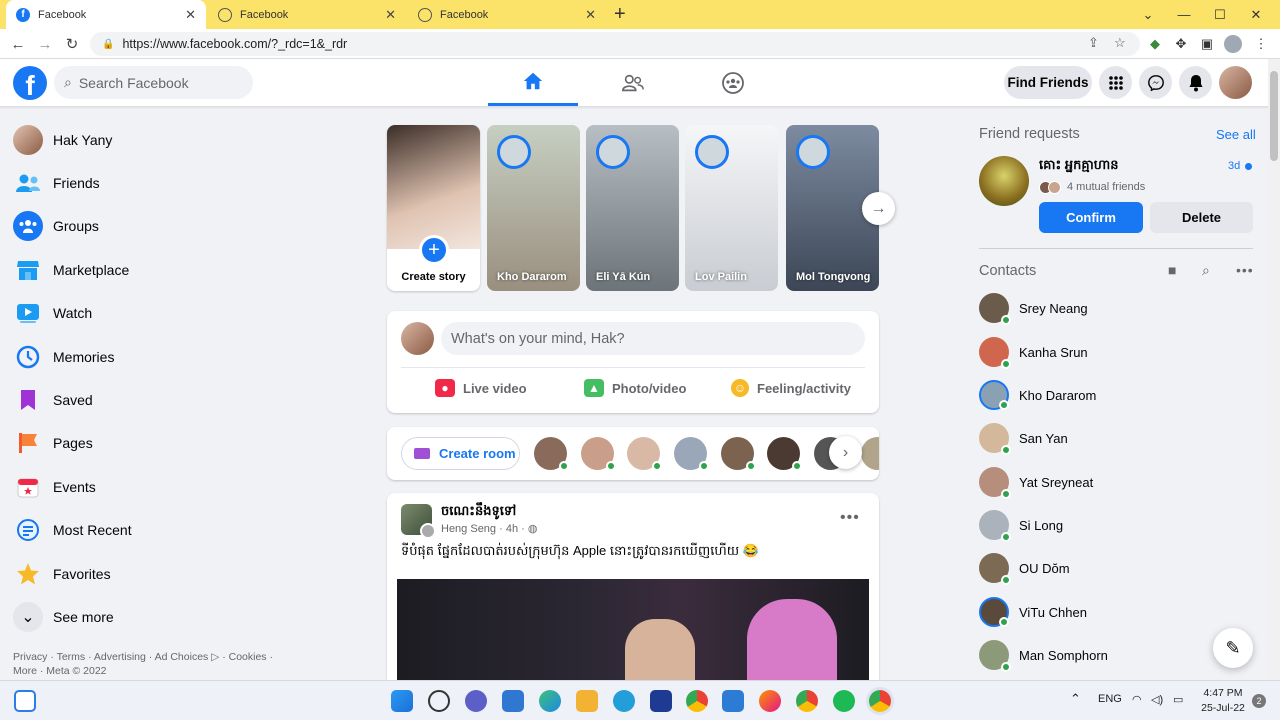 Image resolution: width=1280 pixels, height=720 pixels. I want to click on sidebar-item-pages: Pages, so click(183, 443).